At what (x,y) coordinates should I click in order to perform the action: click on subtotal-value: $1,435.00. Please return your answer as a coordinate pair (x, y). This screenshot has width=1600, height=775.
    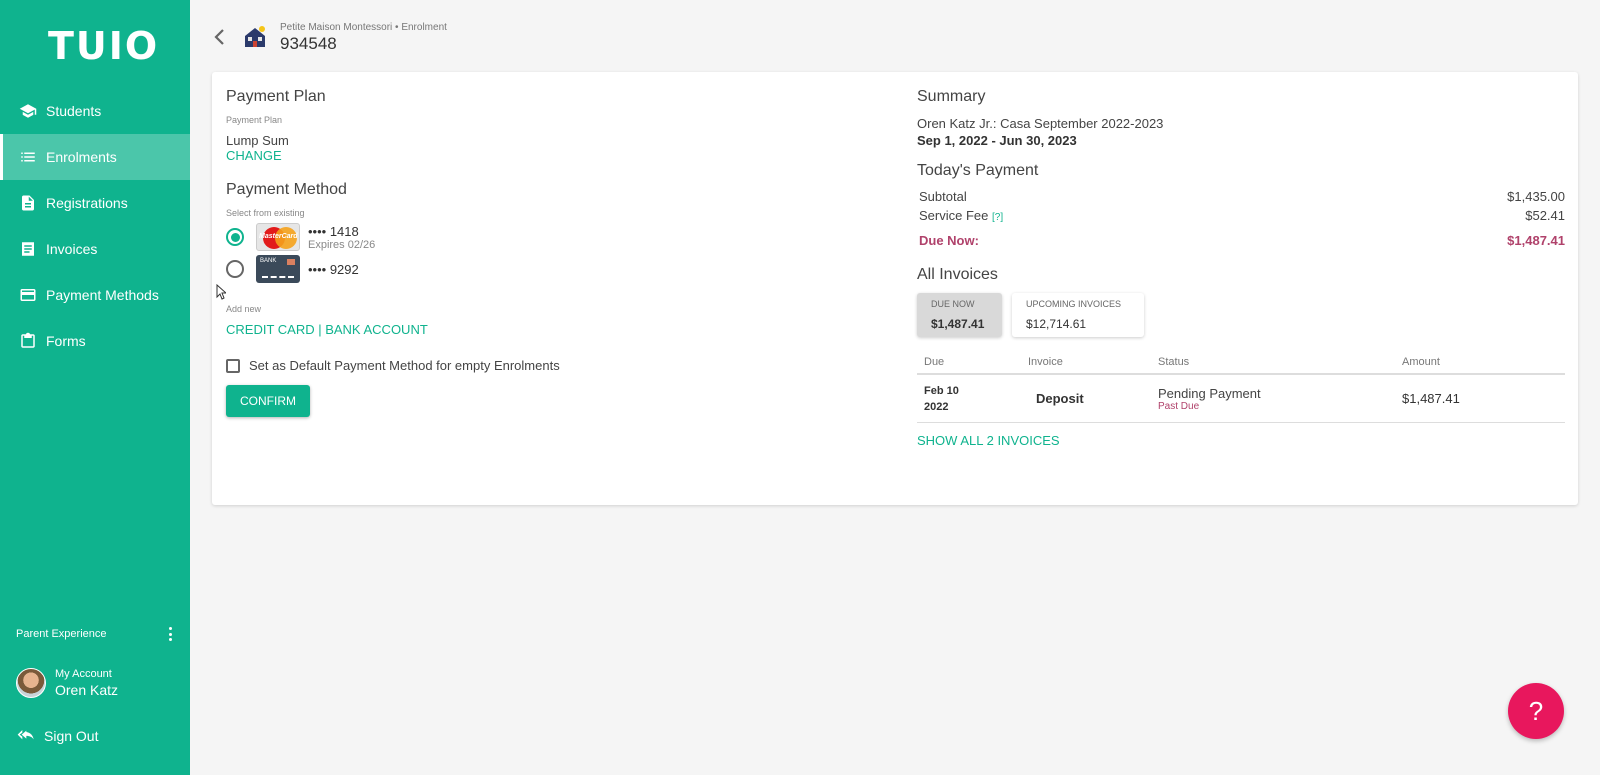
    Looking at the image, I should click on (1536, 196).